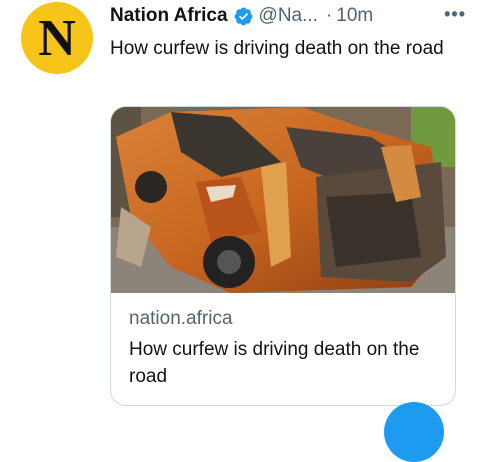  I want to click on tweet-text: How curfew is driving death on the road, so click(277, 48).